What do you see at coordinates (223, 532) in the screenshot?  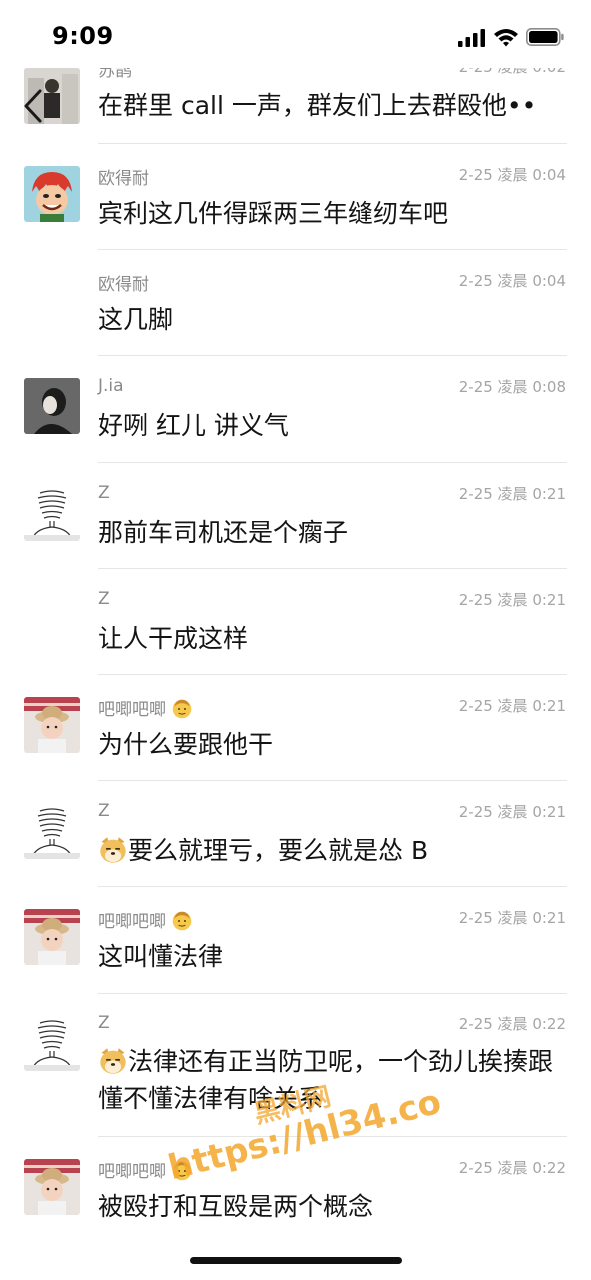 I see `message-text: 那前车司机还是个瘸子` at bounding box center [223, 532].